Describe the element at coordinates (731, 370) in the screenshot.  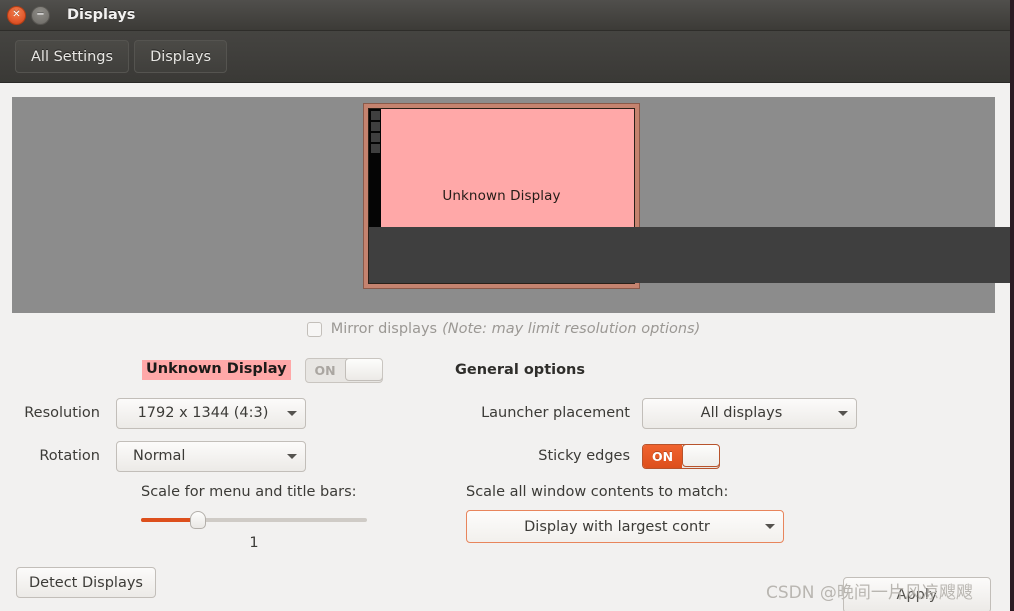
I see `general-options-title-row: General options` at that location.